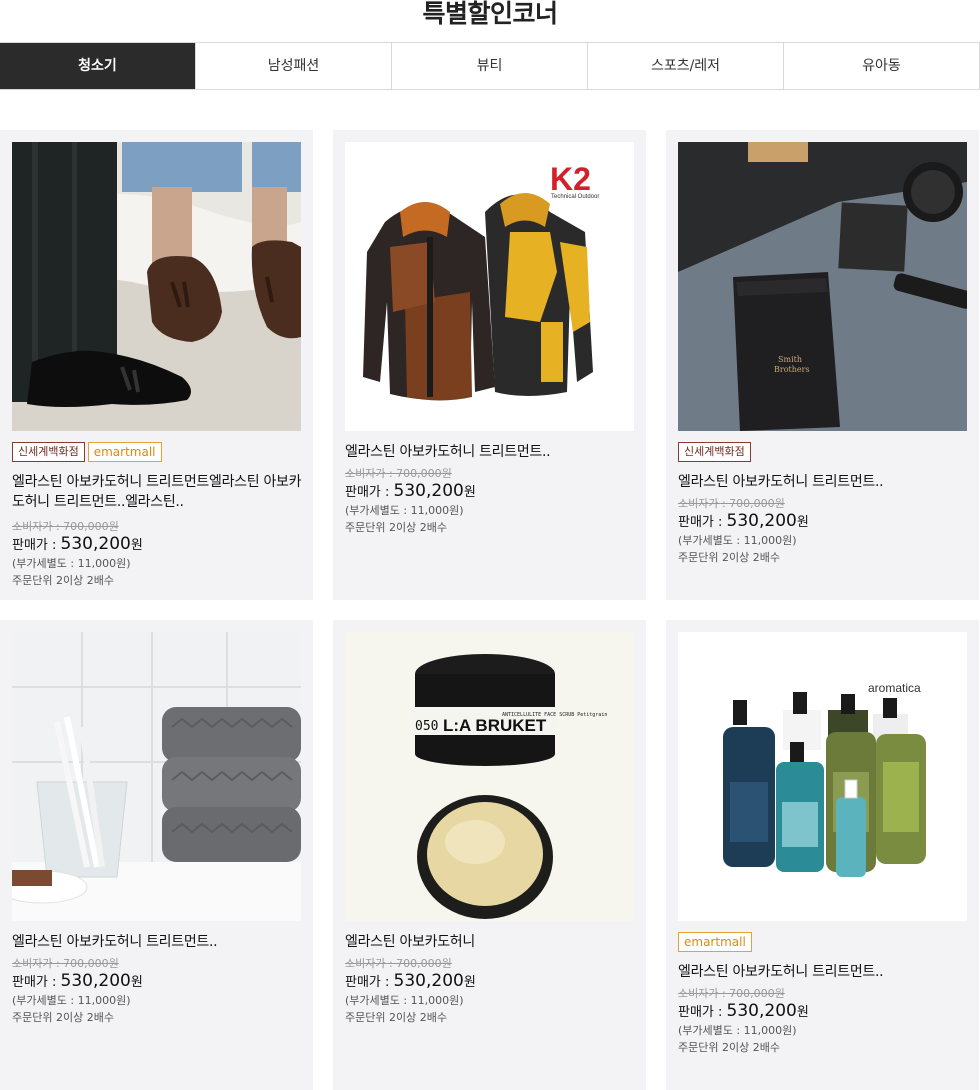  I want to click on svg-text: aromatica, so click(894, 688).